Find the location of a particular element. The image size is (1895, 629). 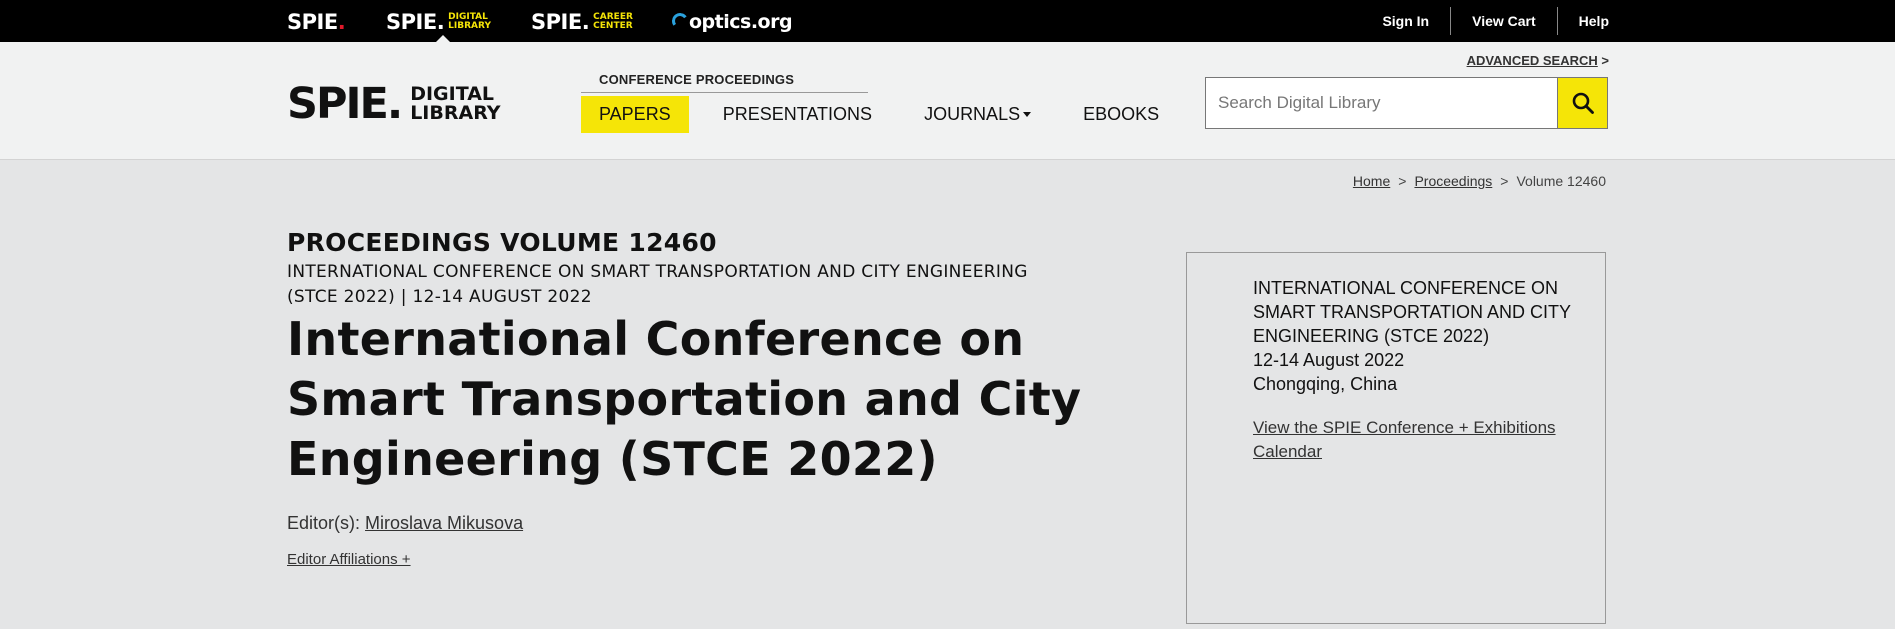

search-bar is located at coordinates (1406, 103).